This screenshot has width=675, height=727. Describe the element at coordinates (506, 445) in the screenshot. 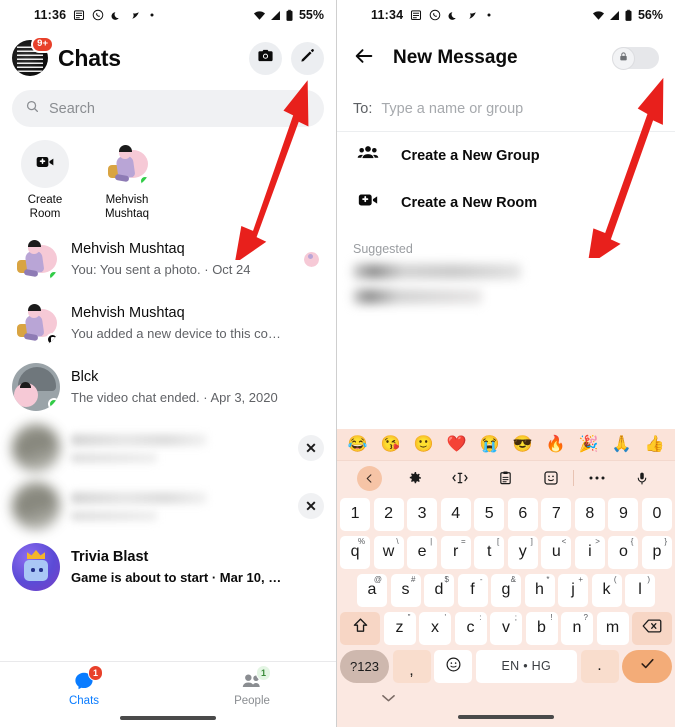

I see `emoji-suggestion-row: 😂 😘 🙂 ❤️ 😭 😎 🔥 🎉 🙏 👍` at that location.